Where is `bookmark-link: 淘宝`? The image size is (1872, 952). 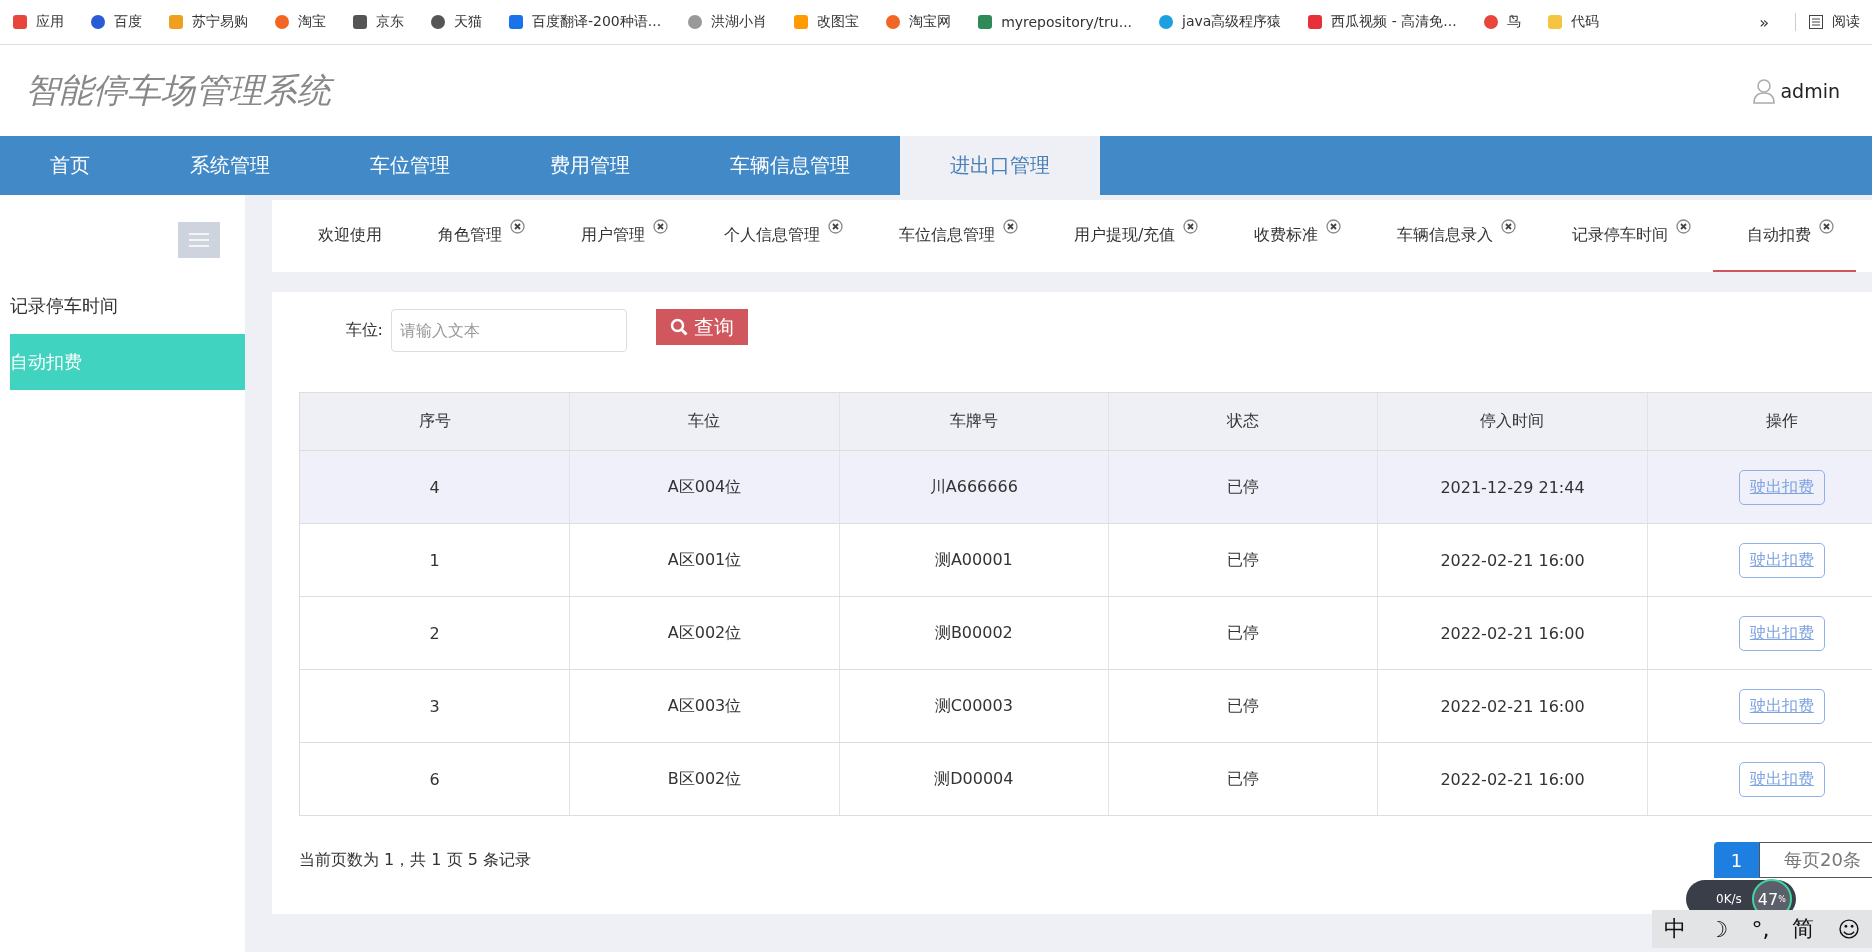
bookmark-link: 淘宝 is located at coordinates (300, 22).